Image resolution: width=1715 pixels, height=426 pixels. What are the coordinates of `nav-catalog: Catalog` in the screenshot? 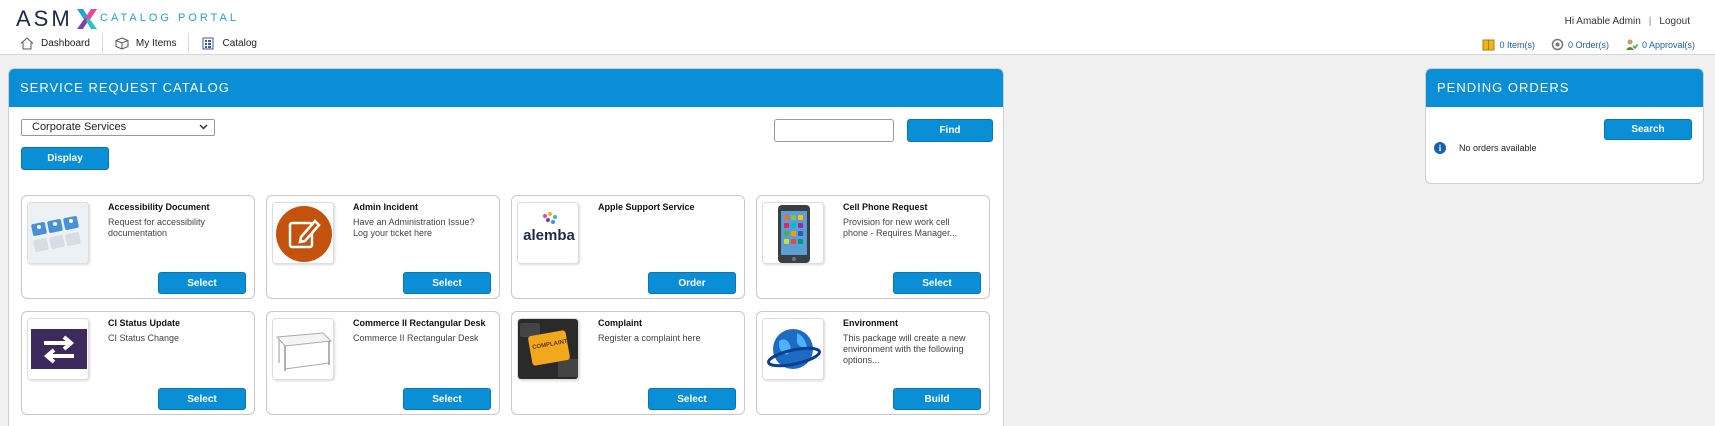 It's located at (228, 43).